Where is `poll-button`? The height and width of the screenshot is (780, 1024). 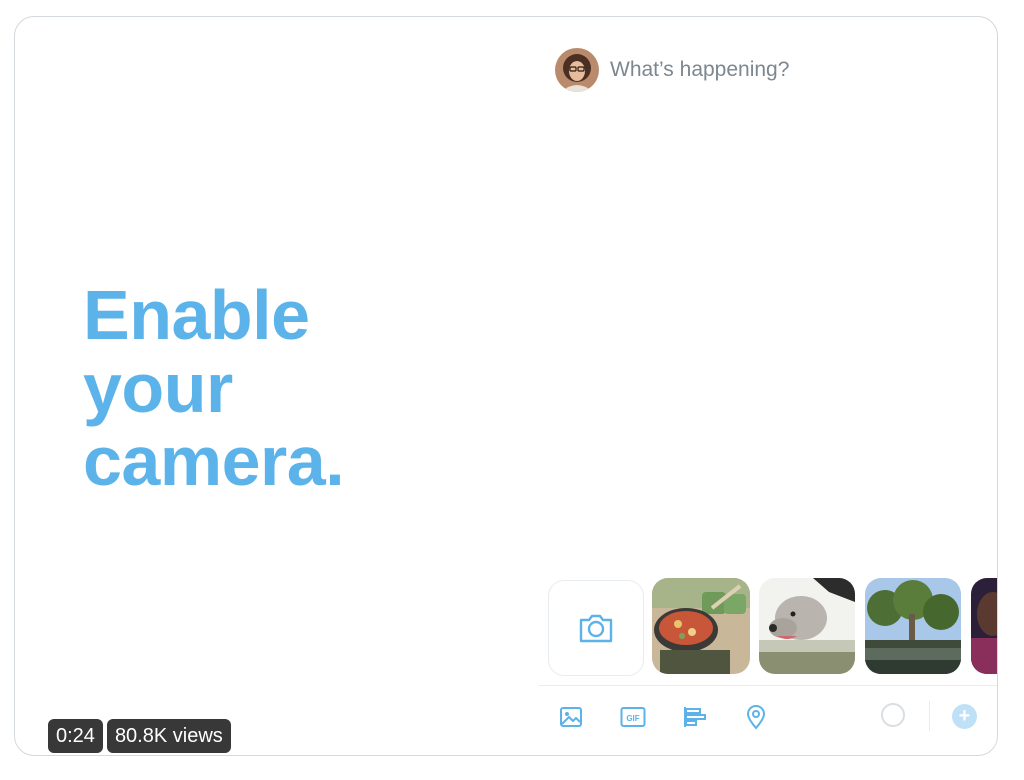 poll-button is located at coordinates (695, 717).